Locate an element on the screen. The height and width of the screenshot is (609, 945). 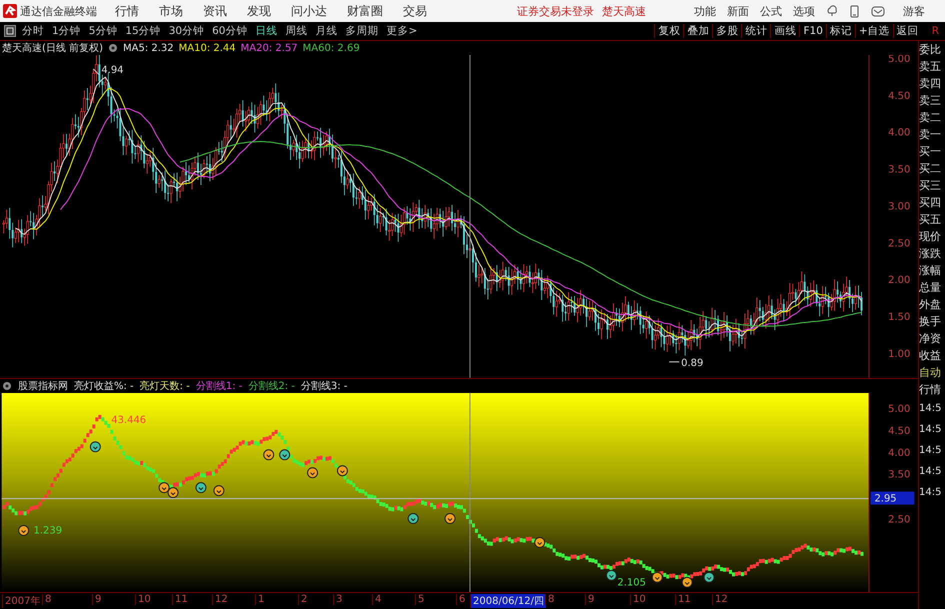
quote-field-label: 卖一 is located at coordinates (930, 135).